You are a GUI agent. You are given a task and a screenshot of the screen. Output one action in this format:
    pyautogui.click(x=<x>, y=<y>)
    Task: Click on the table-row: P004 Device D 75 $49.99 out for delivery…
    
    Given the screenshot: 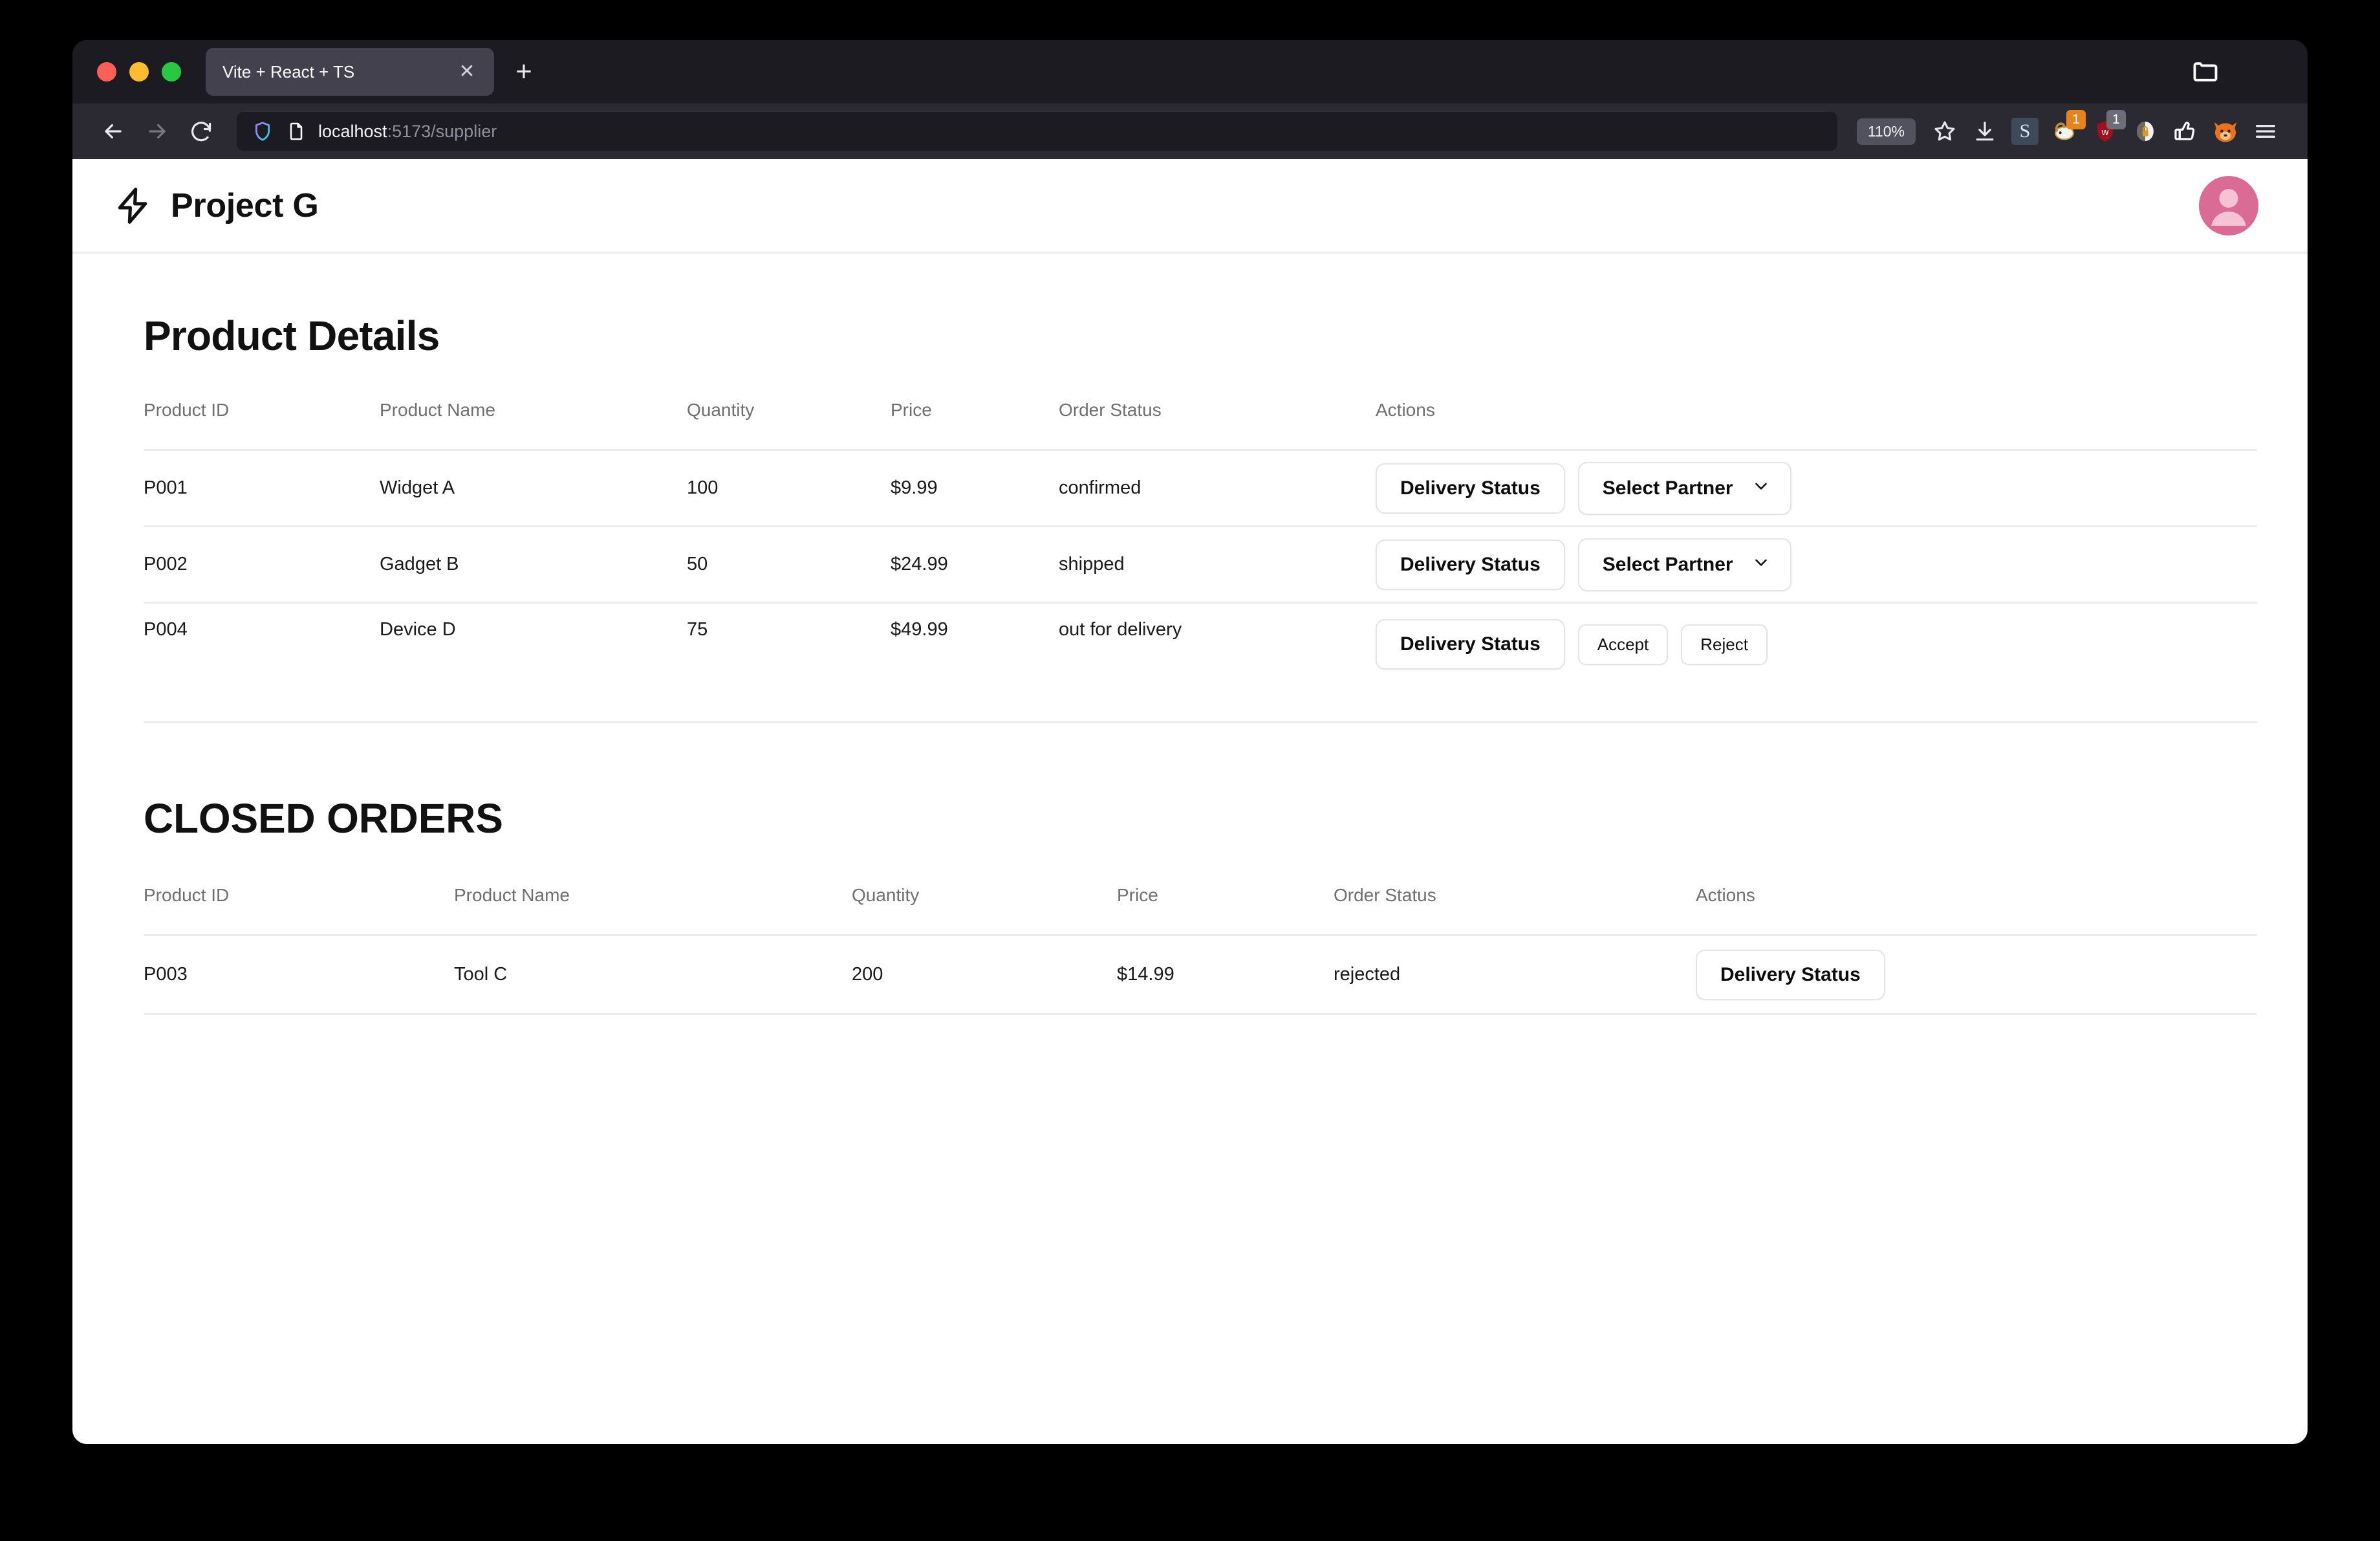 What is the action you would take?
    pyautogui.click(x=1200, y=662)
    